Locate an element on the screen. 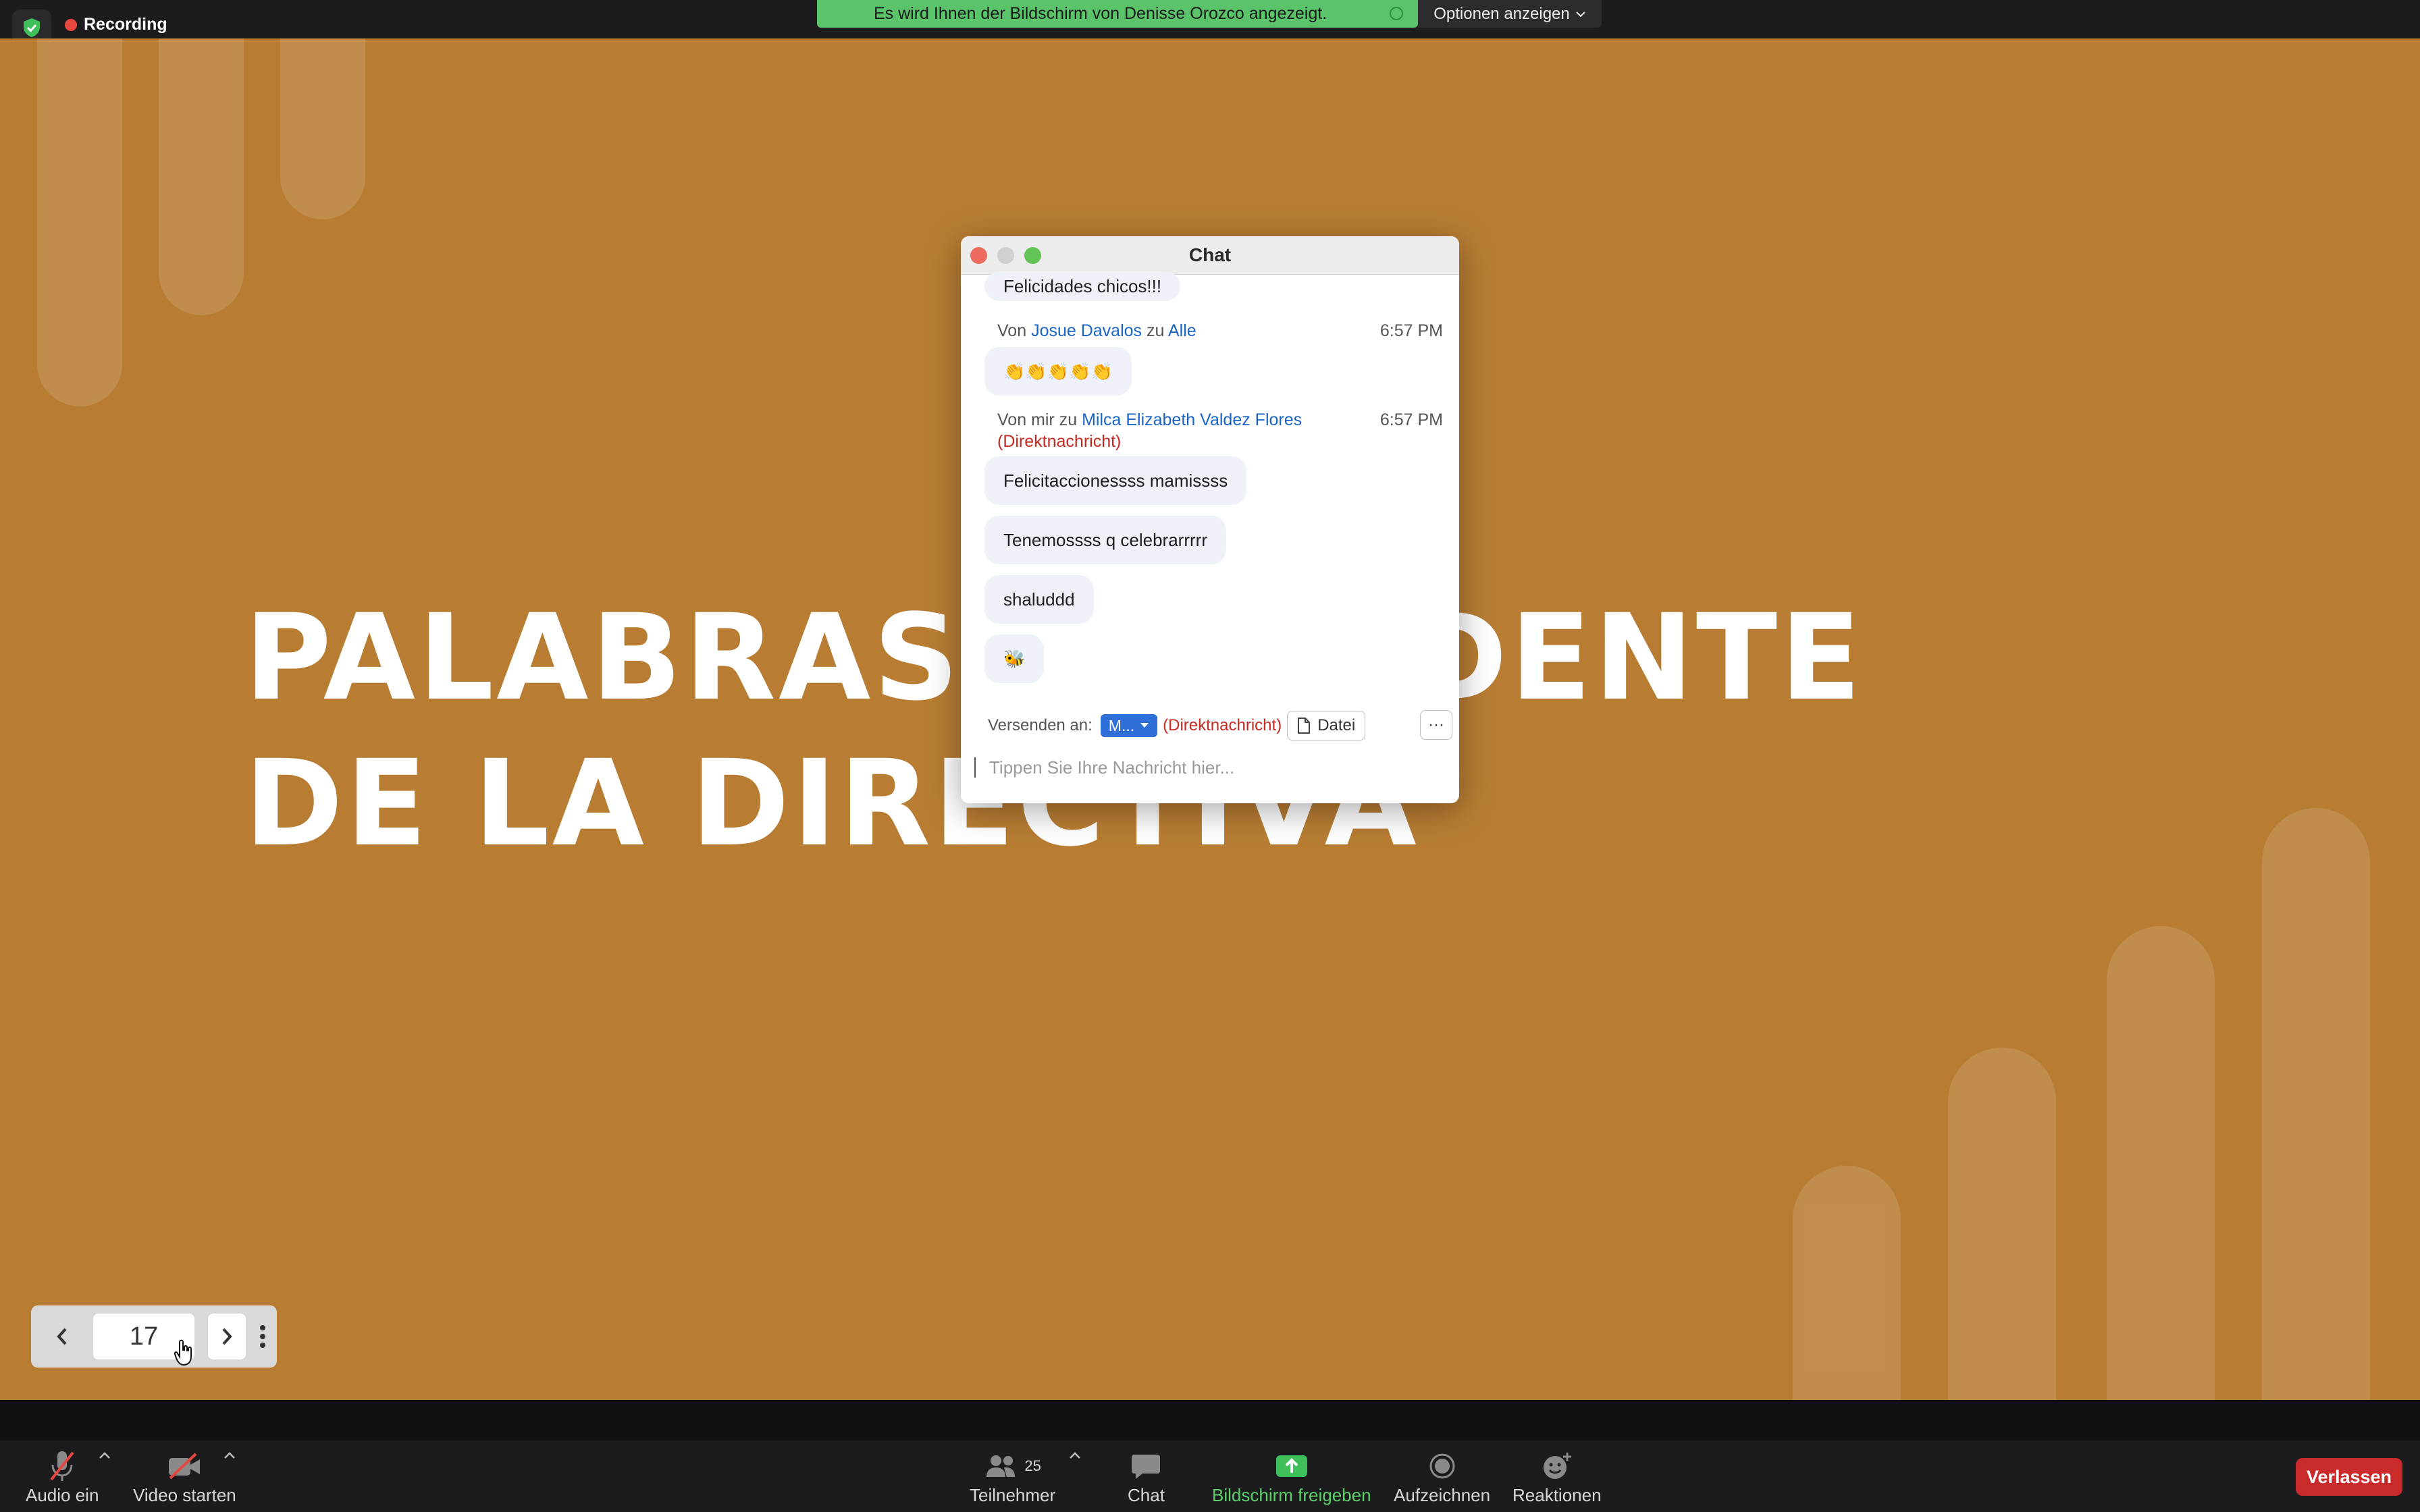 This screenshot has width=2420, height=1512. recipient-name-link: Milca Elizabeth Valdez Flores is located at coordinates (1192, 419).